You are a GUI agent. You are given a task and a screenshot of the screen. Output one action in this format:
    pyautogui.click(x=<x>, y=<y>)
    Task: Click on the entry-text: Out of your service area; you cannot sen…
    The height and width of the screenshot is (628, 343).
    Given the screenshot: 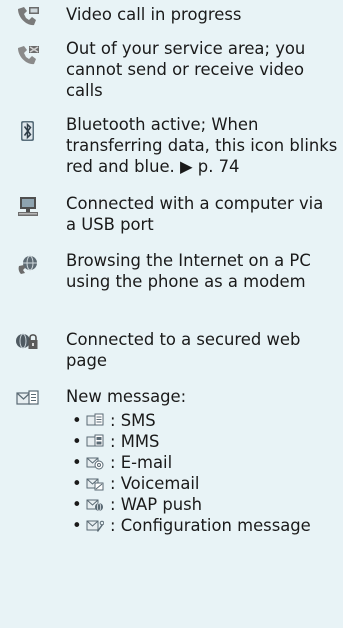 What is the action you would take?
    pyautogui.click(x=186, y=69)
    